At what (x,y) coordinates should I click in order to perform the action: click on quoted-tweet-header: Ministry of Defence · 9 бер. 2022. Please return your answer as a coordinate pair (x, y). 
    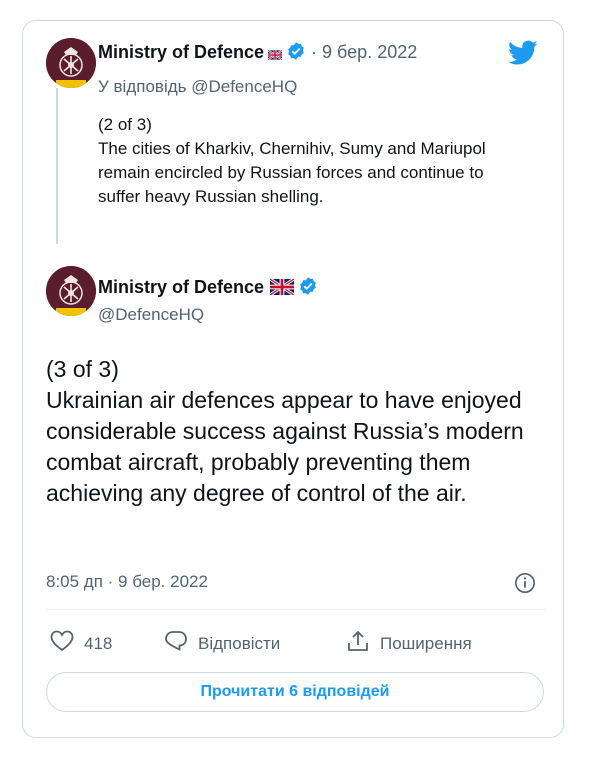
    Looking at the image, I should click on (257, 53).